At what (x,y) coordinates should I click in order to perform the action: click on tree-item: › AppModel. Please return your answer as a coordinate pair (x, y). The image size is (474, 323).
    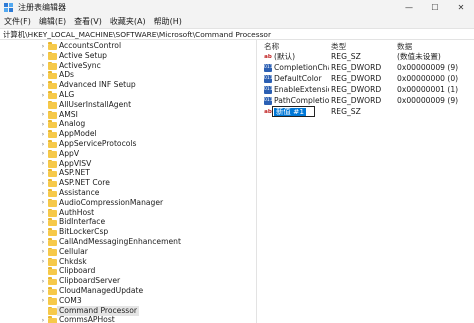
    Looking at the image, I should click on (128, 134).